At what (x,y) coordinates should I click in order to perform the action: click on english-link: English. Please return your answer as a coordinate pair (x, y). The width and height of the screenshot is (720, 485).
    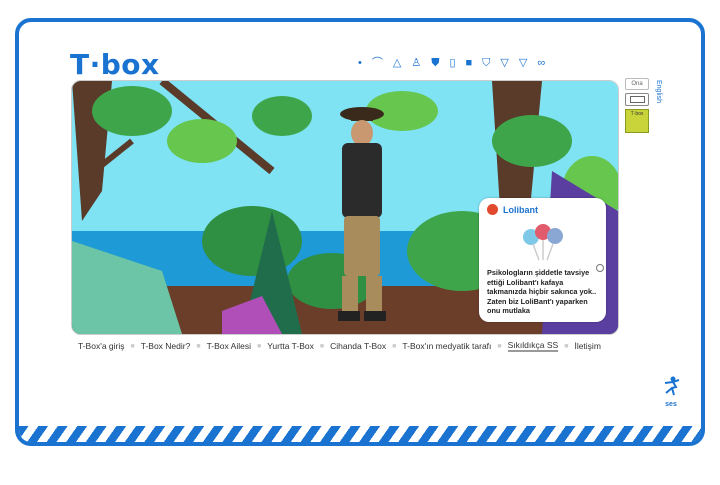
    Looking at the image, I should click on (658, 91).